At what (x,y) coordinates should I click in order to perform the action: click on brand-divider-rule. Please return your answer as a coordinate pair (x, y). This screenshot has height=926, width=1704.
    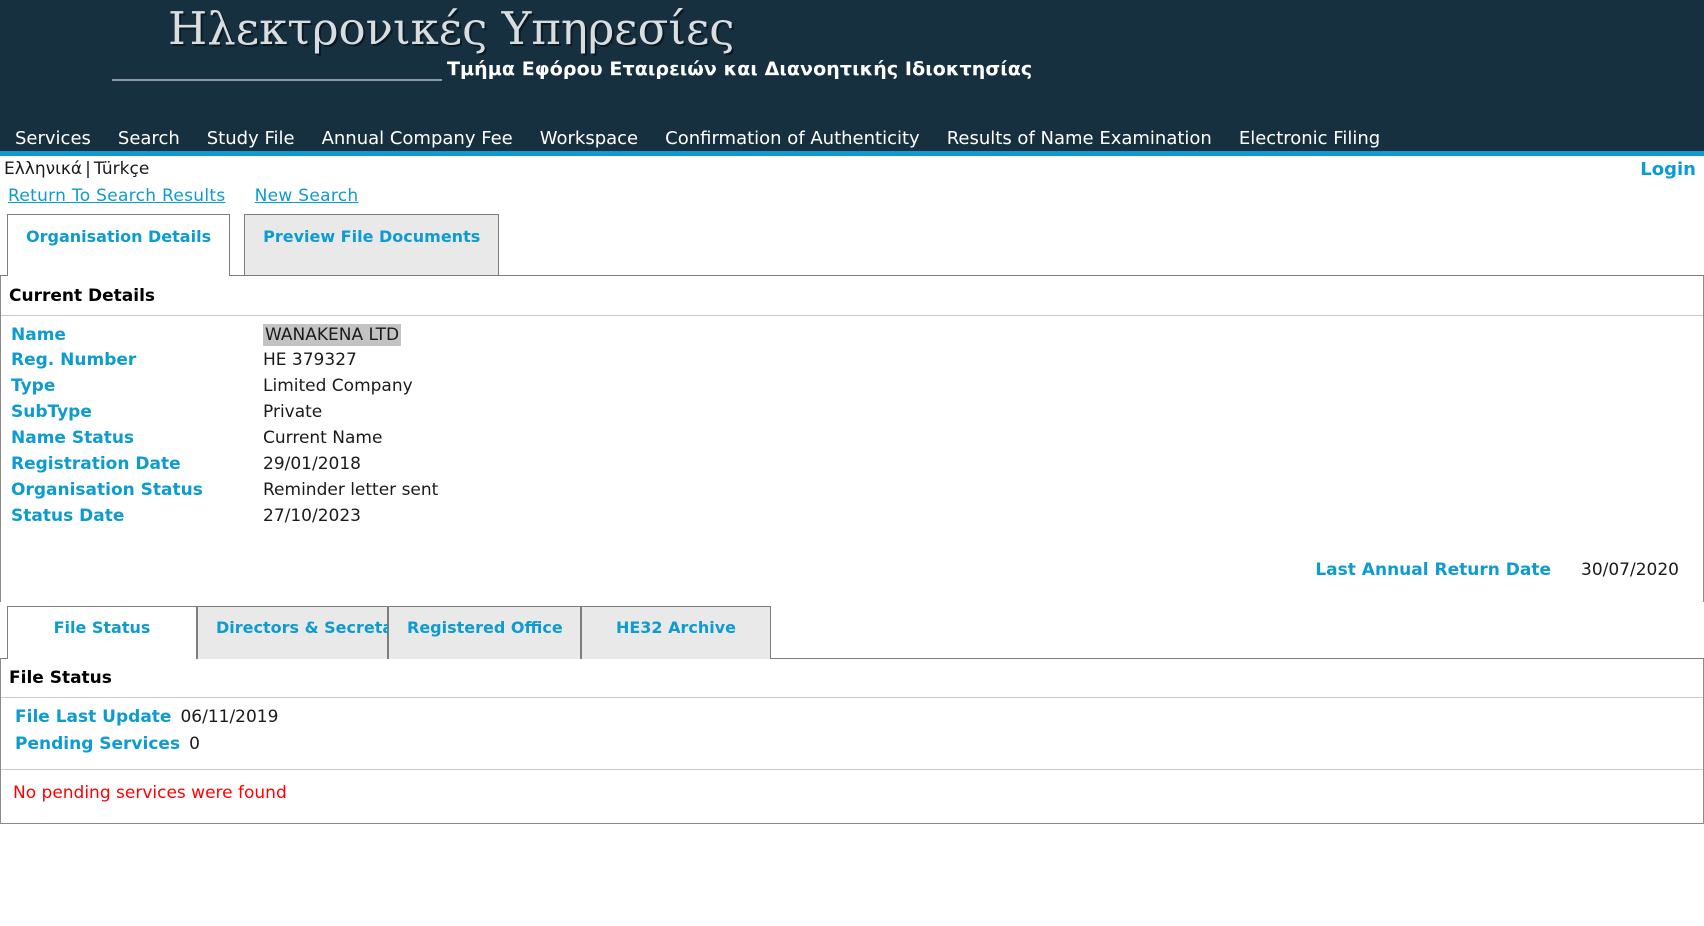
    Looking at the image, I should click on (277, 80).